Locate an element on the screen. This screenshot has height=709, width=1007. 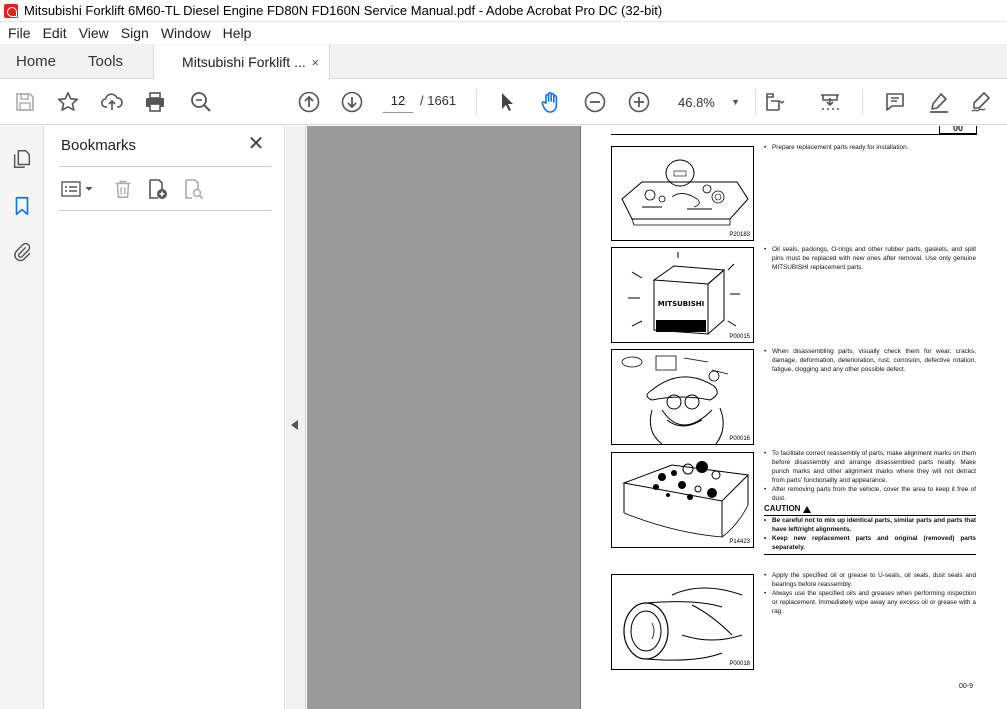
left-rail is located at coordinates (22, 417).